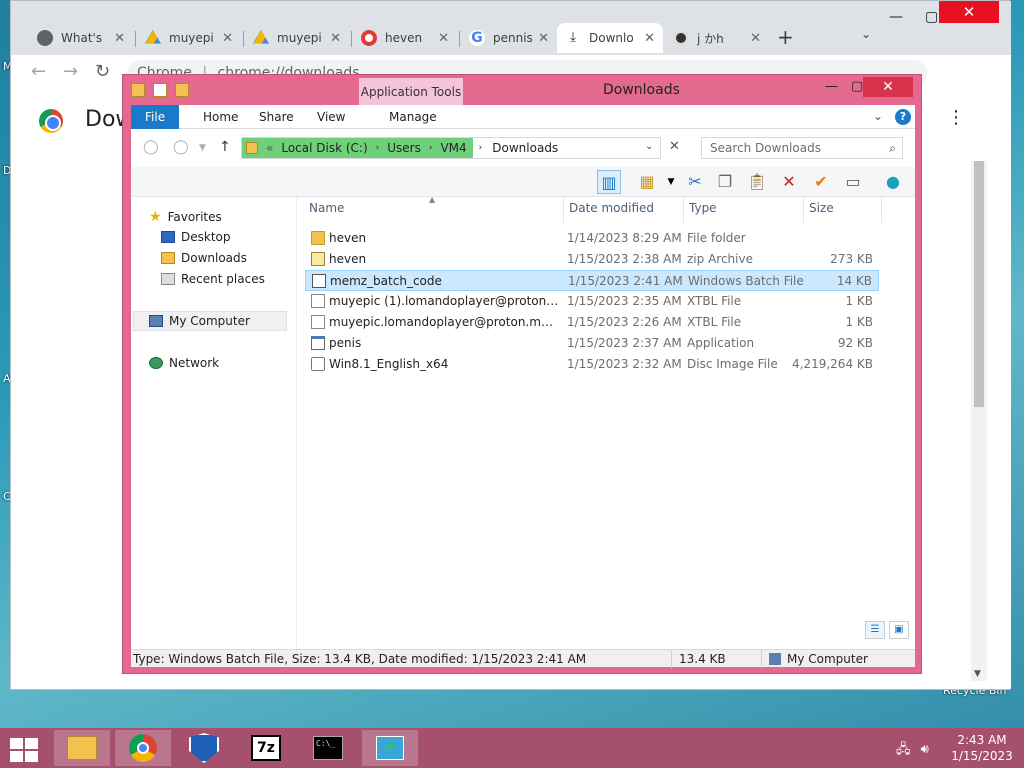 The height and width of the screenshot is (768, 1024). What do you see at coordinates (878, 116) in the screenshot?
I see `expand-ribbon-icon: ⌄` at bounding box center [878, 116].